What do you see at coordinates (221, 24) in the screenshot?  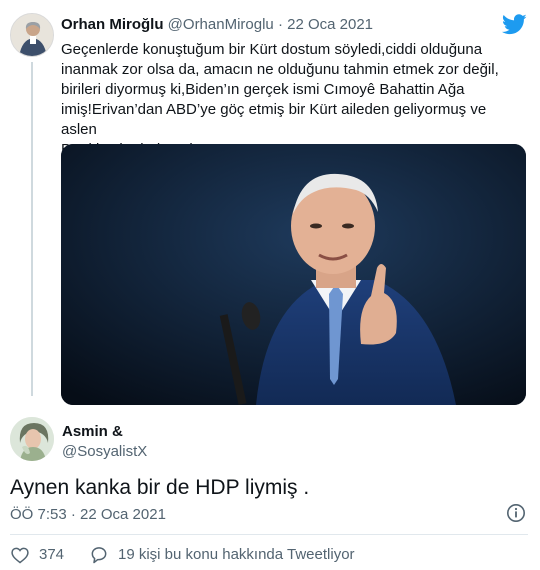 I see `quoted-author-handle: @OrhanMiroglu` at bounding box center [221, 24].